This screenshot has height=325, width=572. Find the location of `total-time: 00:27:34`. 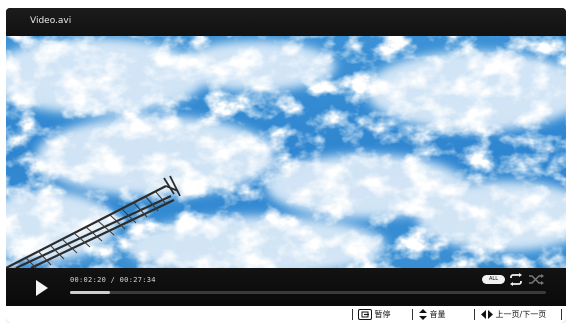

total-time: 00:27:34 is located at coordinates (137, 280).